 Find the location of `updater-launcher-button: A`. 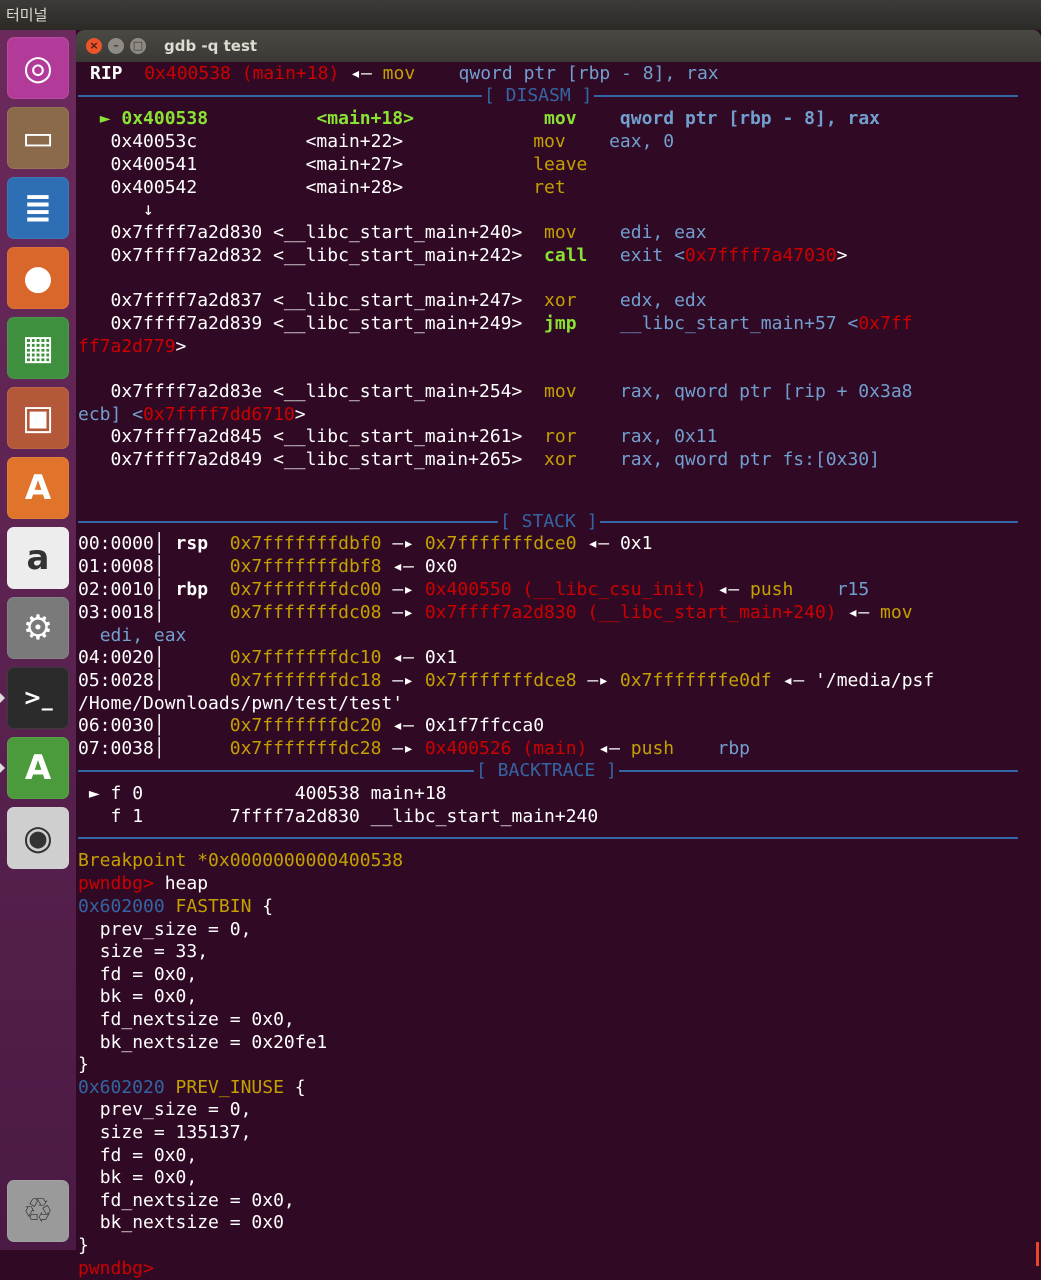

updater-launcher-button: A is located at coordinates (38, 768).